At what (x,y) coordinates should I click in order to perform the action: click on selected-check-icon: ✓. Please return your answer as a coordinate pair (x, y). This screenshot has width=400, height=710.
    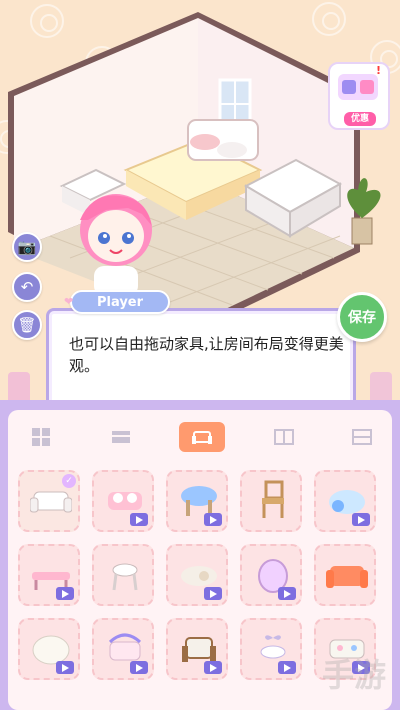
    Looking at the image, I should click on (69, 481).